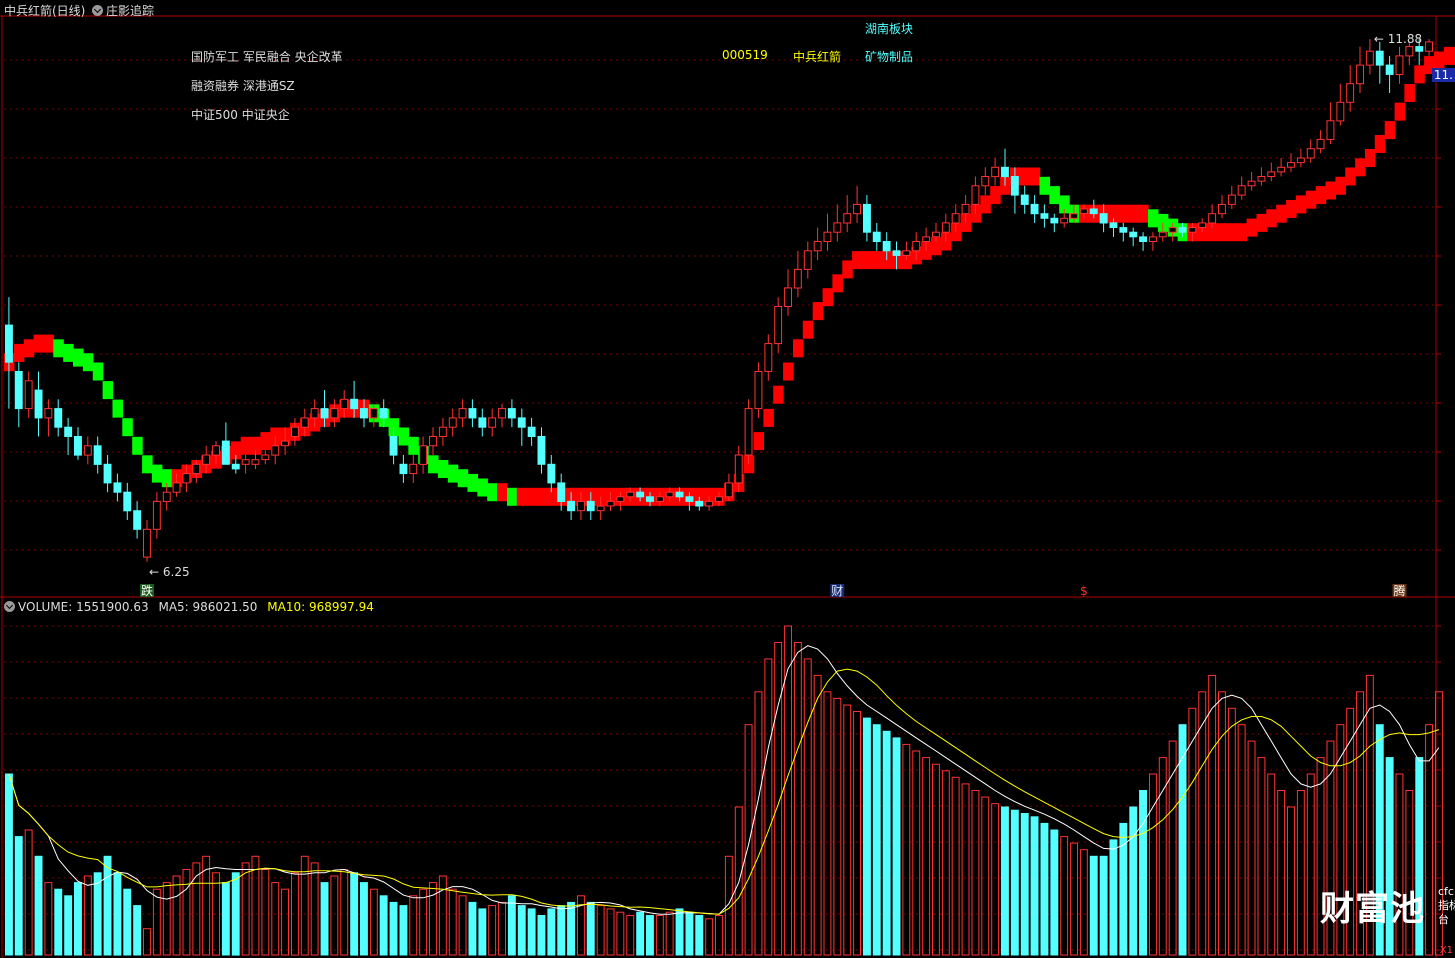 This screenshot has height=958, width=1455. What do you see at coordinates (837, 591) in the screenshot?
I see `event-label: 财` at bounding box center [837, 591].